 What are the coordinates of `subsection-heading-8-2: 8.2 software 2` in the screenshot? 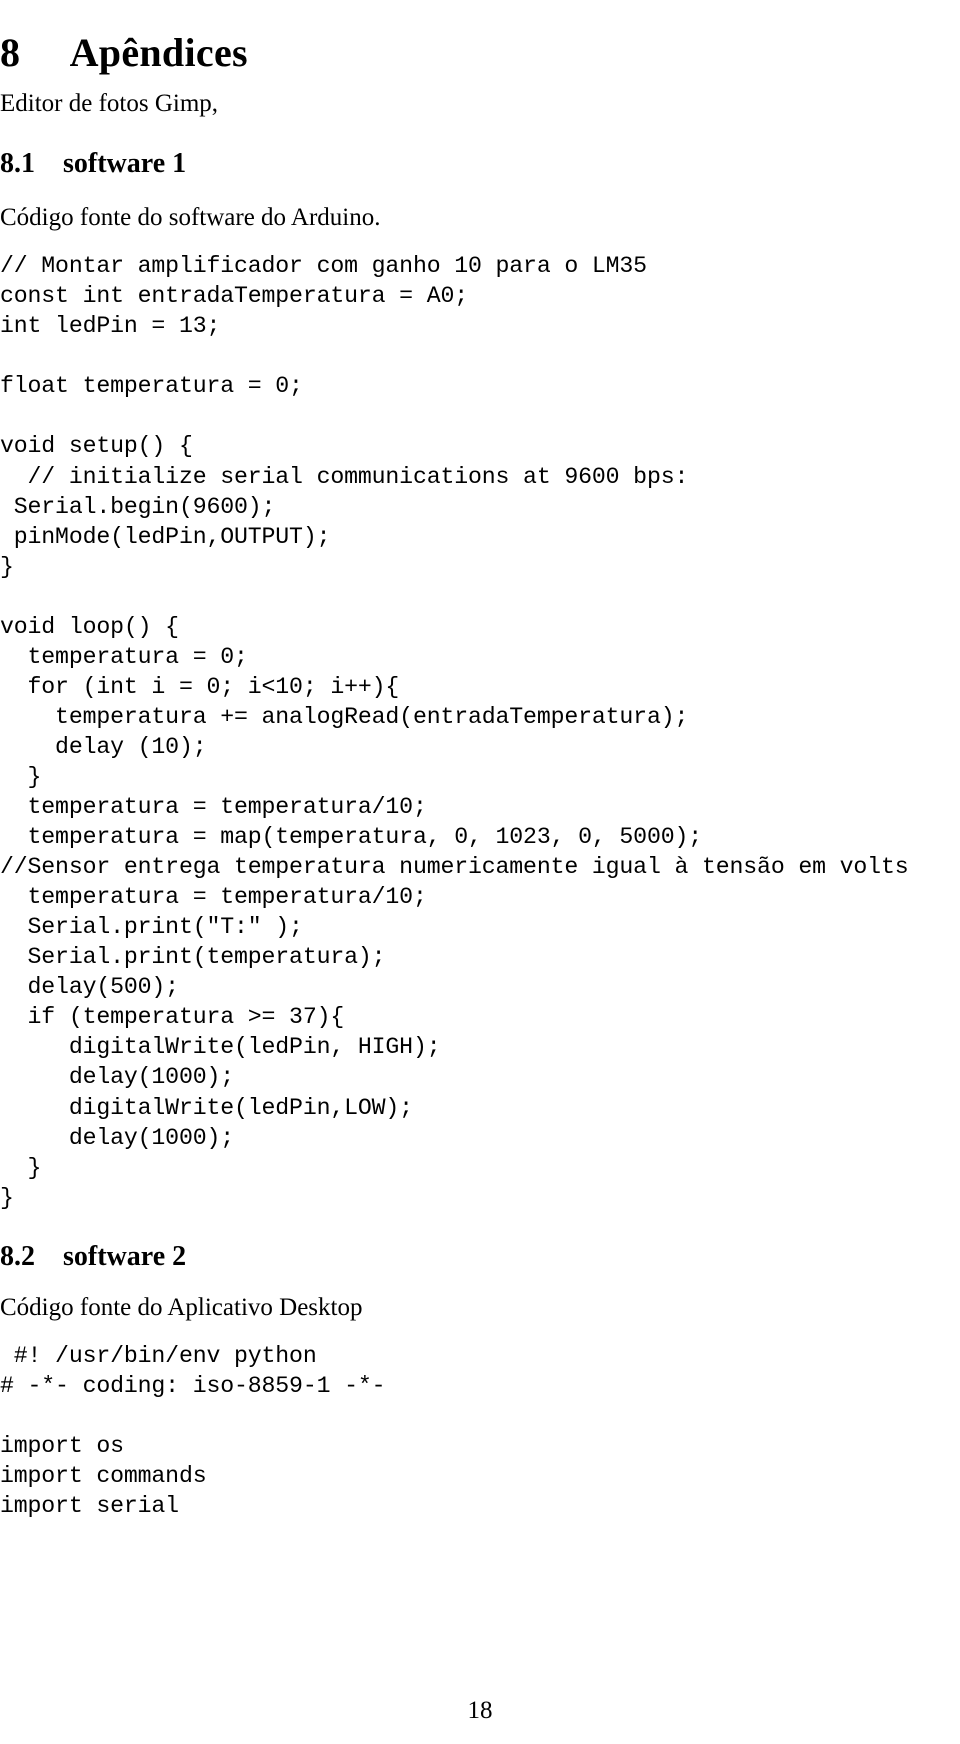 It's located at (93, 1257).